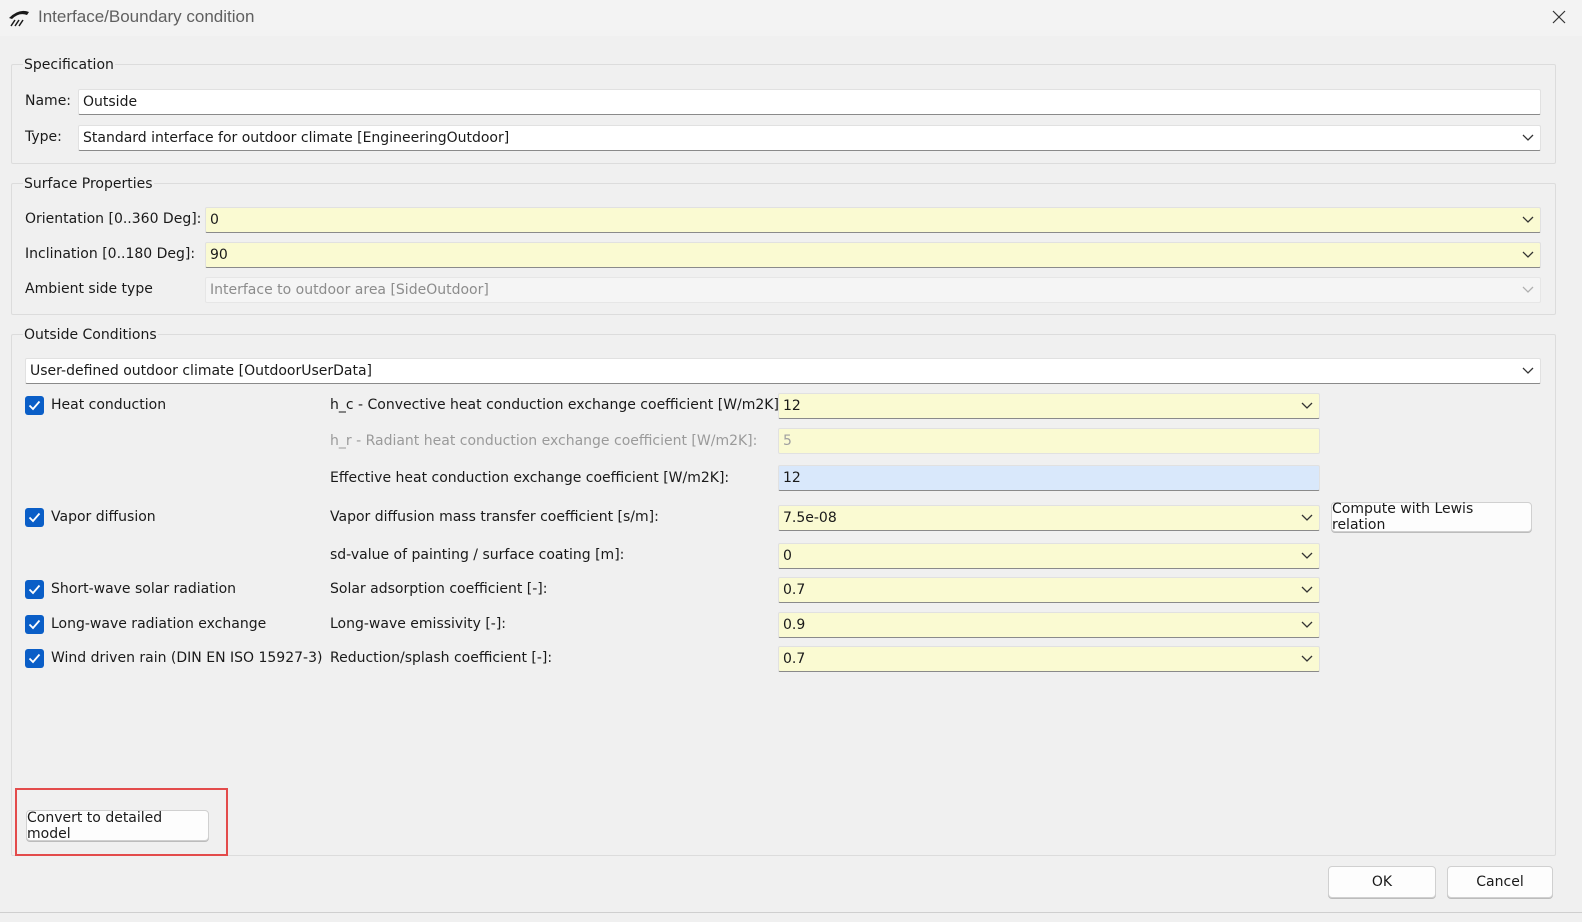 This screenshot has height=922, width=1582. Describe the element at coordinates (873, 255) in the screenshot. I see `inclination-combo: 90` at that location.